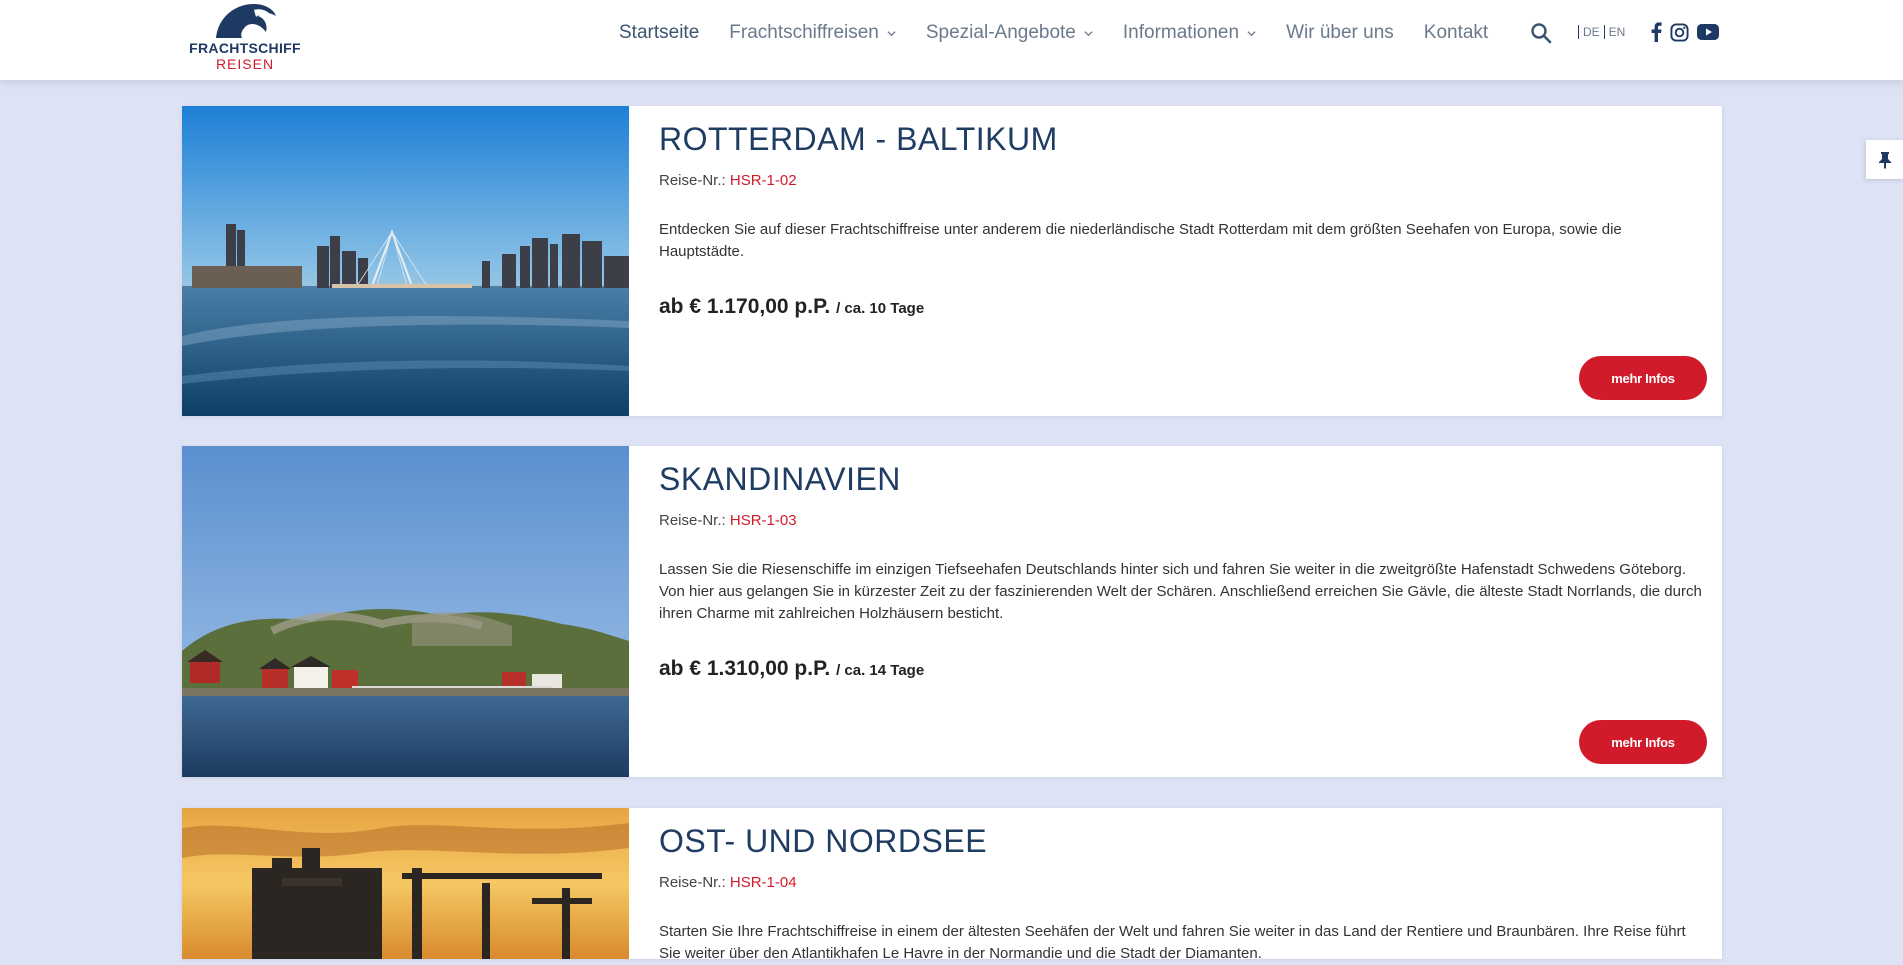 The image size is (1903, 965). What do you see at coordinates (763, 883) in the screenshot?
I see `trip-number-code: HSR-1-04` at bounding box center [763, 883].